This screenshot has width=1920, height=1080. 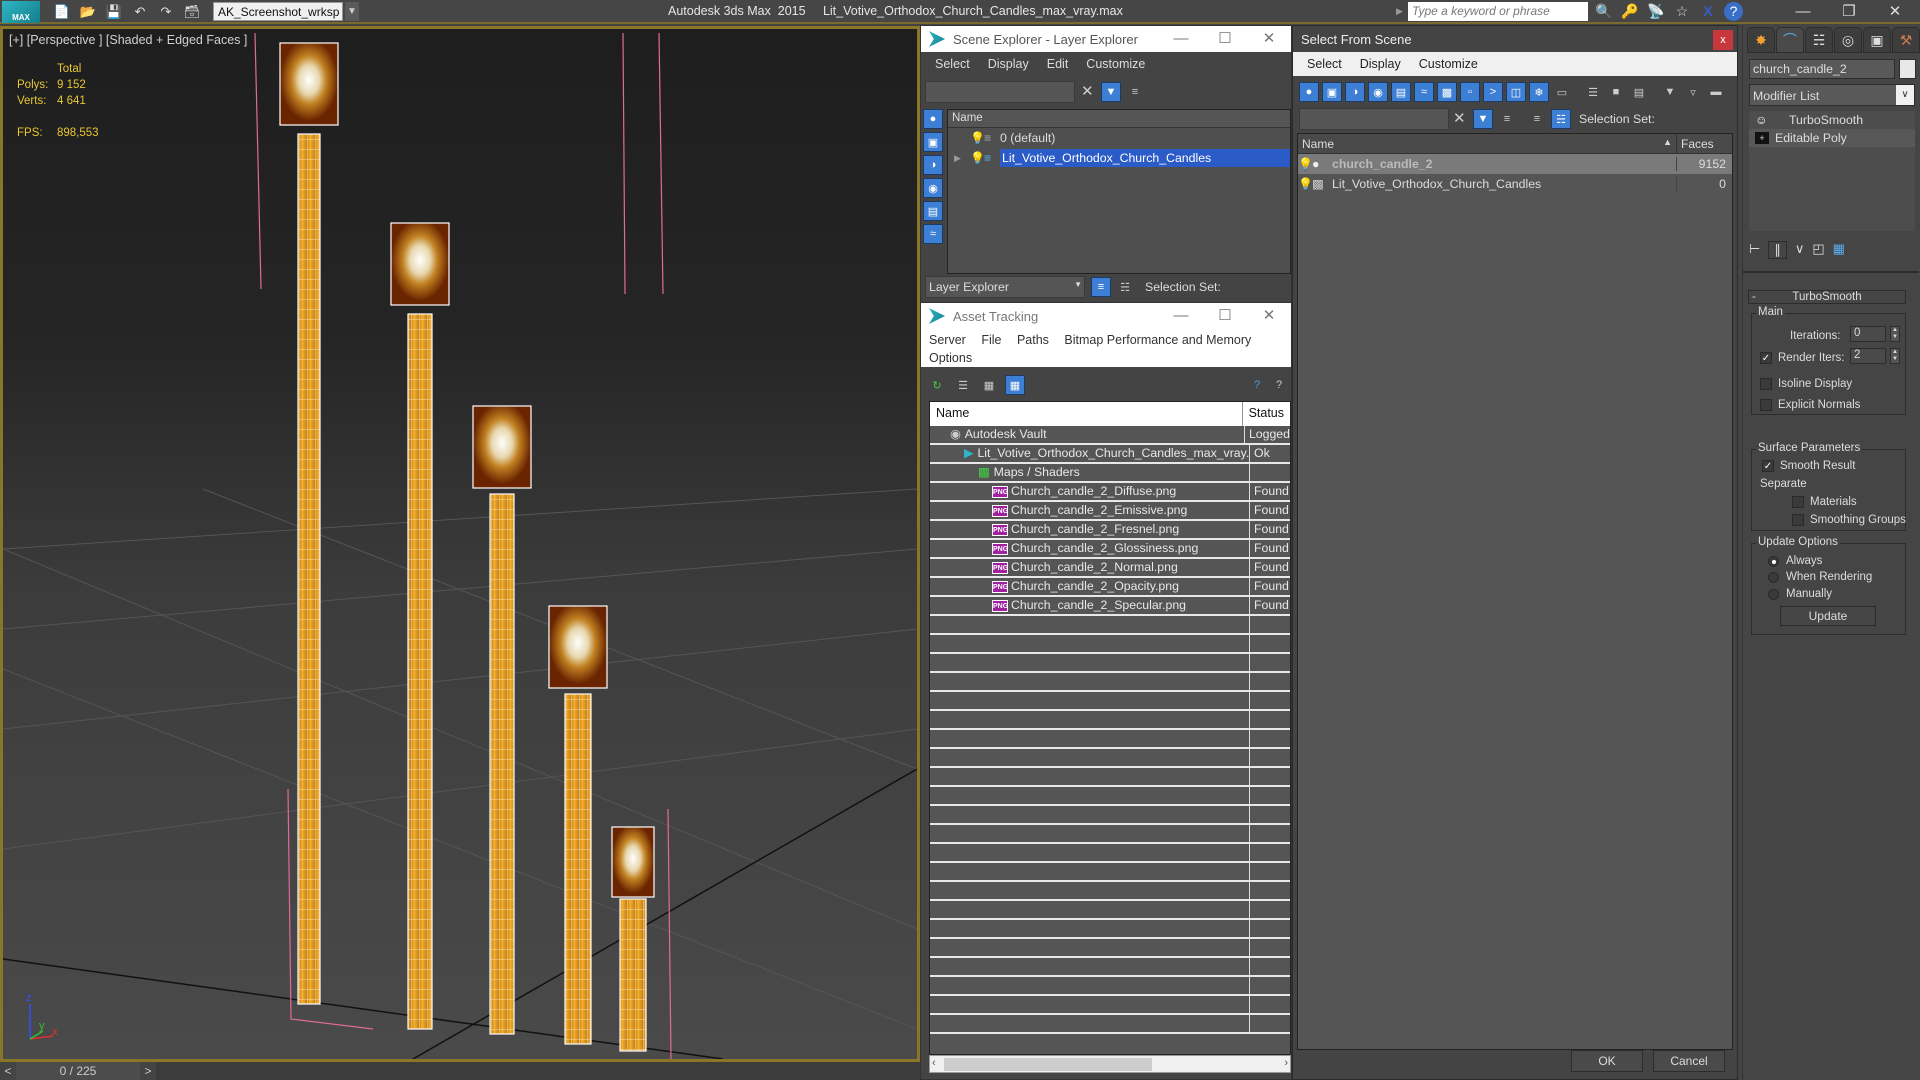 What do you see at coordinates (1704, 143) in the screenshot?
I see `faces-column-header: Faces` at bounding box center [1704, 143].